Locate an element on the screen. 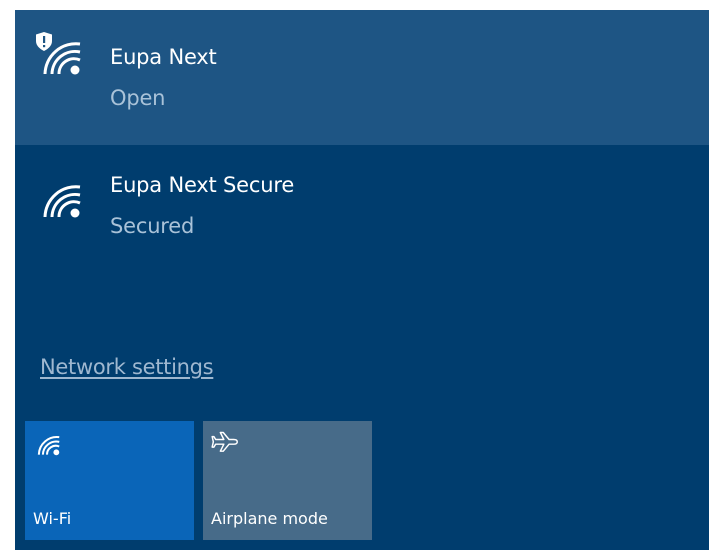  wifi-toggle-tile: Wi-Fi is located at coordinates (109, 480).